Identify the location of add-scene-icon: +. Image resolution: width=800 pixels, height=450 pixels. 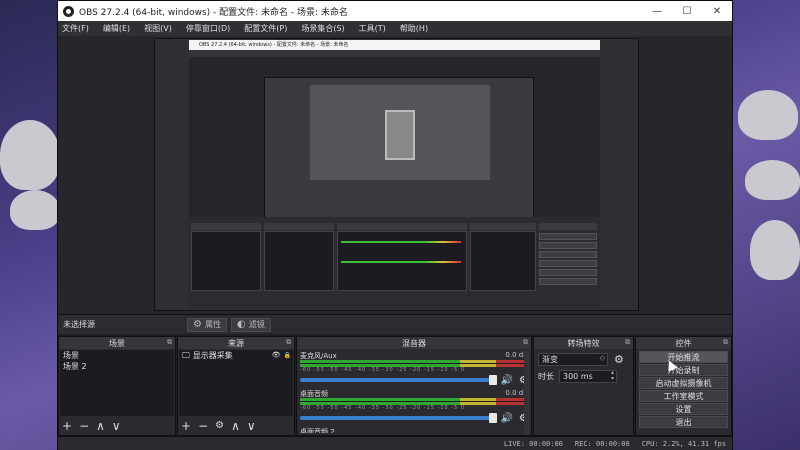
(67, 426).